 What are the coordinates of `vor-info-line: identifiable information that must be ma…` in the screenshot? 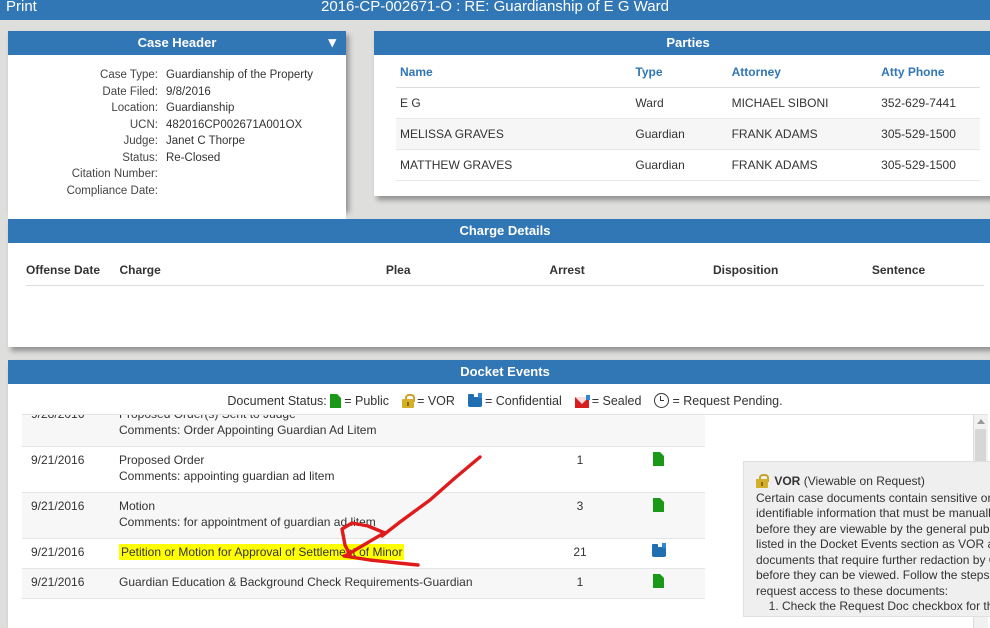 It's located at (873, 513).